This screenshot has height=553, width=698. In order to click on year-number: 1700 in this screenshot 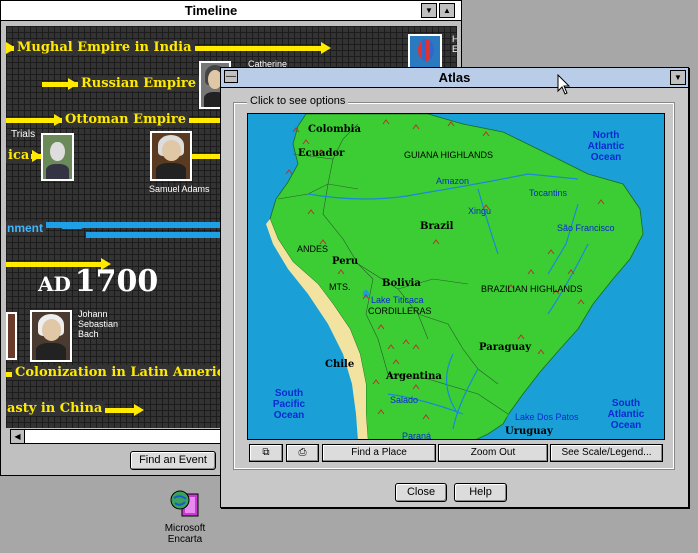, I will do `click(116, 281)`.